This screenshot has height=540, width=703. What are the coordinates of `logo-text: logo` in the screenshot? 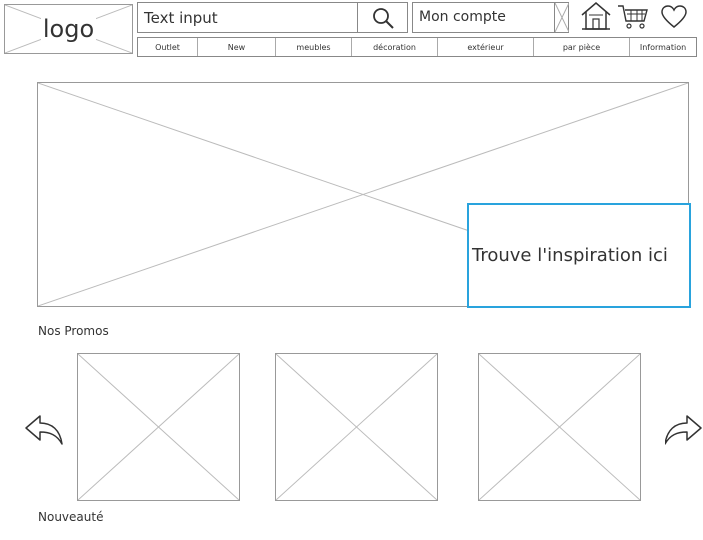 It's located at (68, 29).